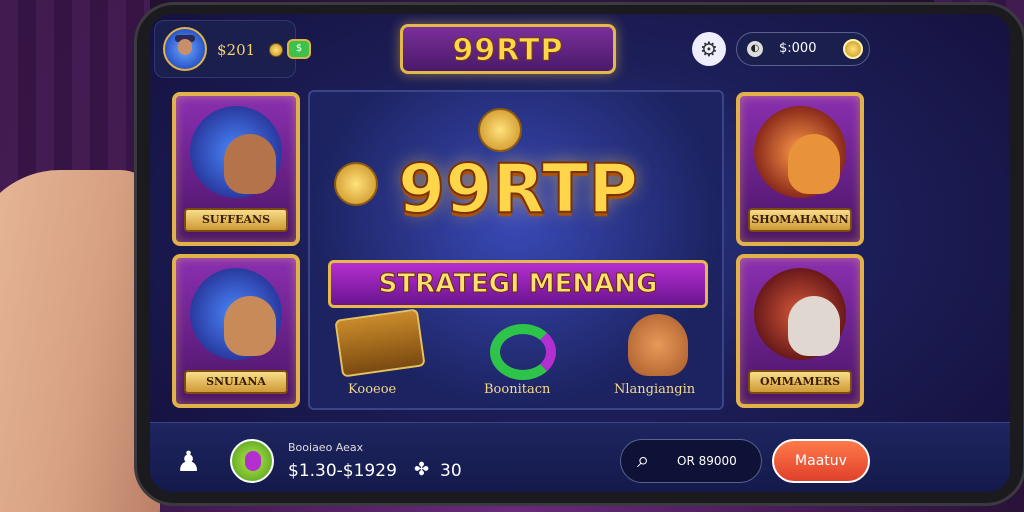 The image size is (1024, 512). Describe the element at coordinates (814, 326) in the screenshot. I see `dog-face-icon` at that location.